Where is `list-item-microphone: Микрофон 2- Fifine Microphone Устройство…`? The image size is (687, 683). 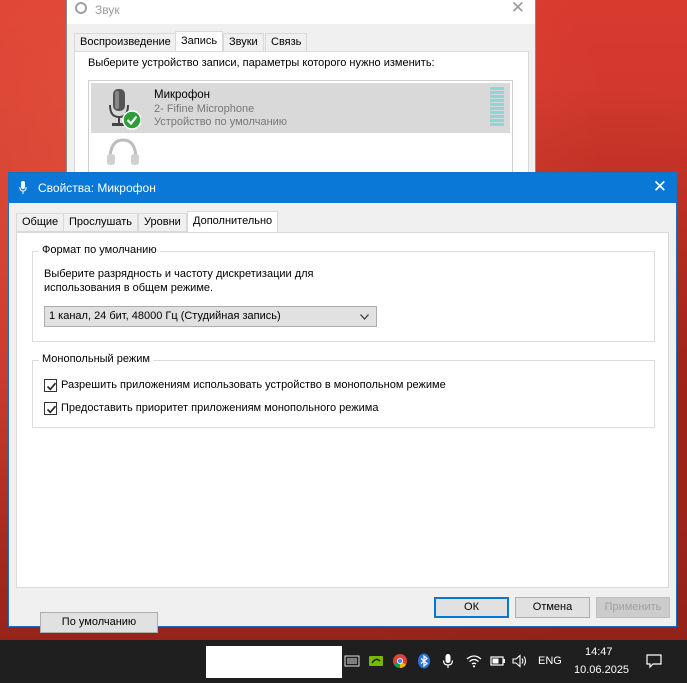
list-item-microphone: Микрофон 2- Fifine Microphone Устройство… is located at coordinates (300, 108).